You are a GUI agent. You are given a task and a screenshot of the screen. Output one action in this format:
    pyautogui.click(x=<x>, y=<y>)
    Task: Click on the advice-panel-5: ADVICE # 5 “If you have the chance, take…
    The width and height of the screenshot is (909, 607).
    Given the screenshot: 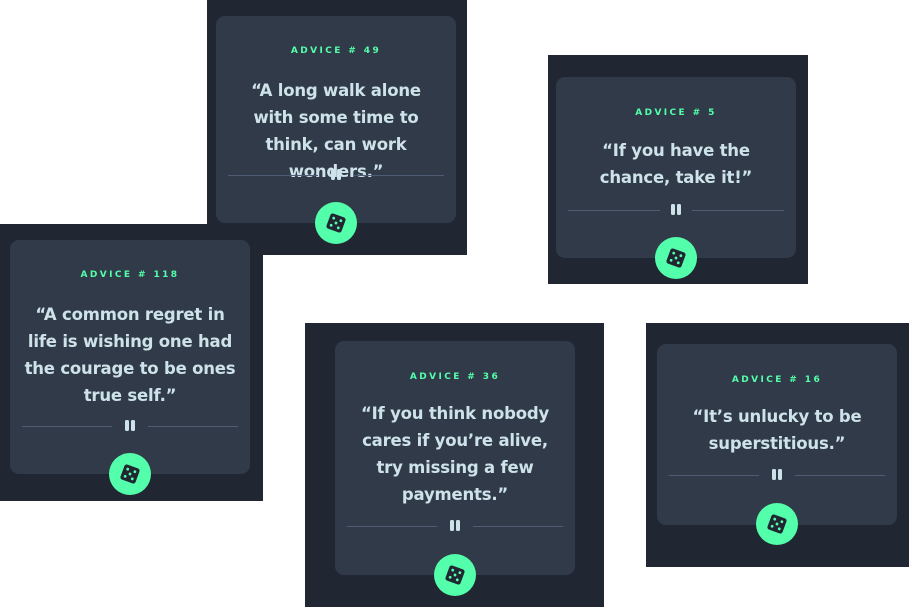 What is the action you would take?
    pyautogui.click(x=678, y=169)
    